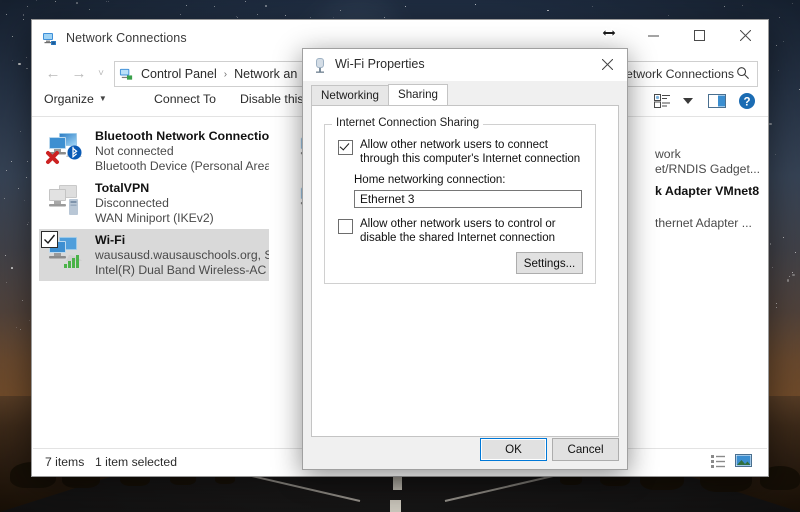 This screenshot has width=800, height=512. I want to click on help-icon: ?, so click(747, 101).